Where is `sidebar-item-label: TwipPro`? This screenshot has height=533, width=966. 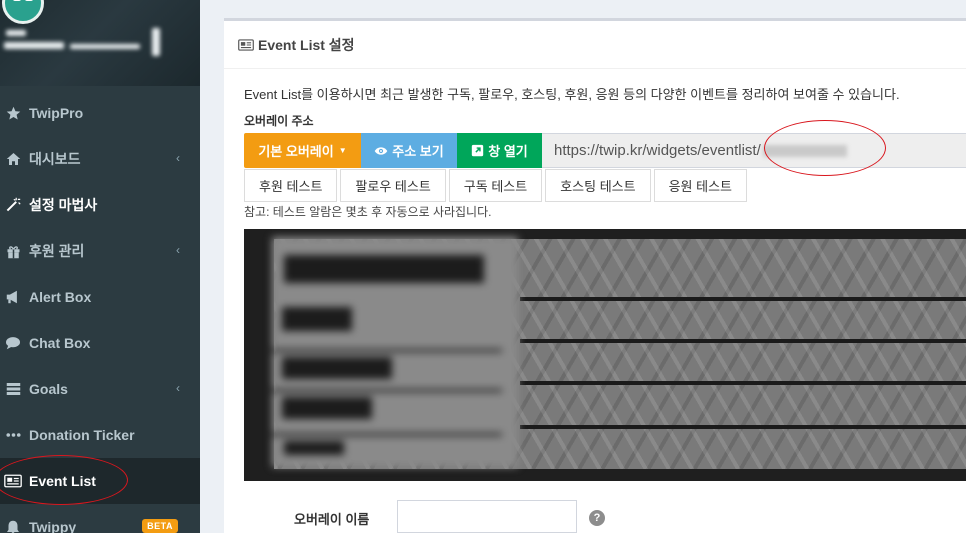
sidebar-item-label: TwipPro is located at coordinates (56, 113).